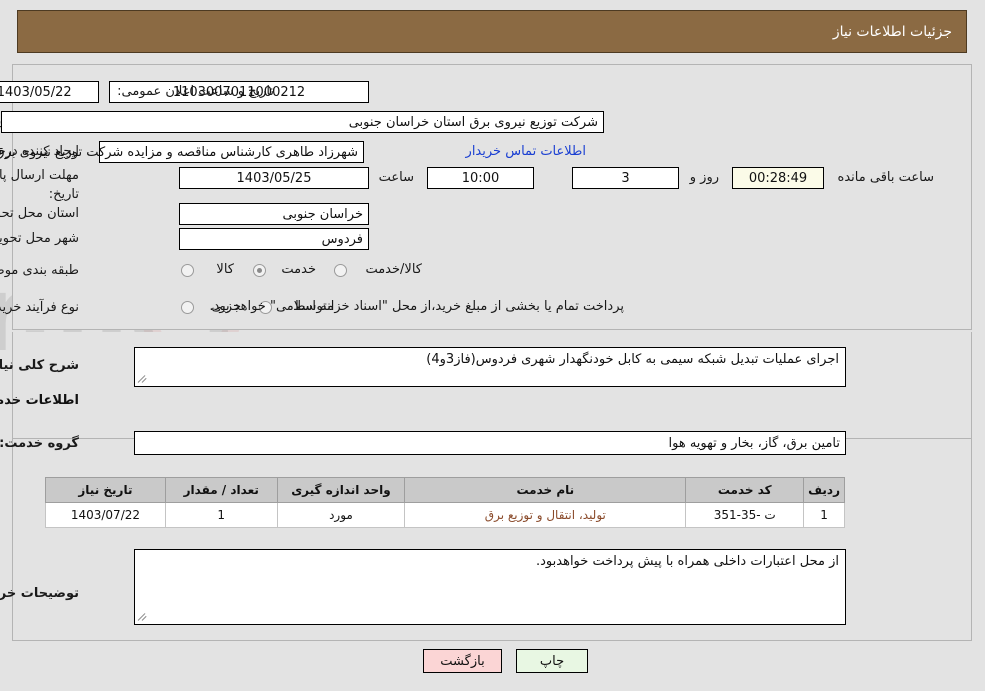 The height and width of the screenshot is (691, 985). Describe the element at coordinates (40, 270) in the screenshot. I see `label-category: طبقه بندی موضوعی:` at that location.